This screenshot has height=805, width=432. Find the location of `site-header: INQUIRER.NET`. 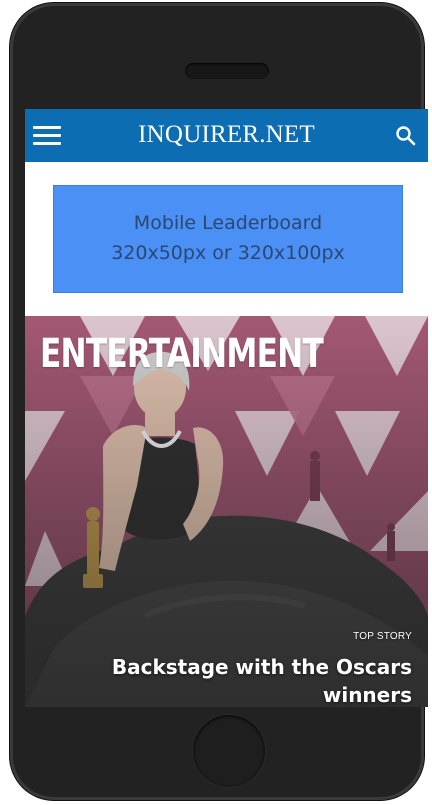

site-header: INQUIRER.NET is located at coordinates (226, 135).